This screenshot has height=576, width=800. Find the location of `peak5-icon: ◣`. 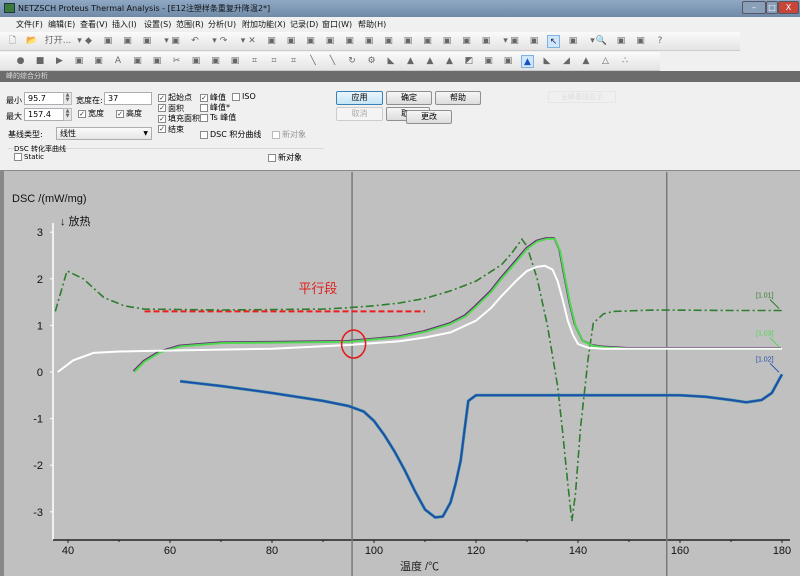

peak5-icon: ◣ is located at coordinates (547, 61).